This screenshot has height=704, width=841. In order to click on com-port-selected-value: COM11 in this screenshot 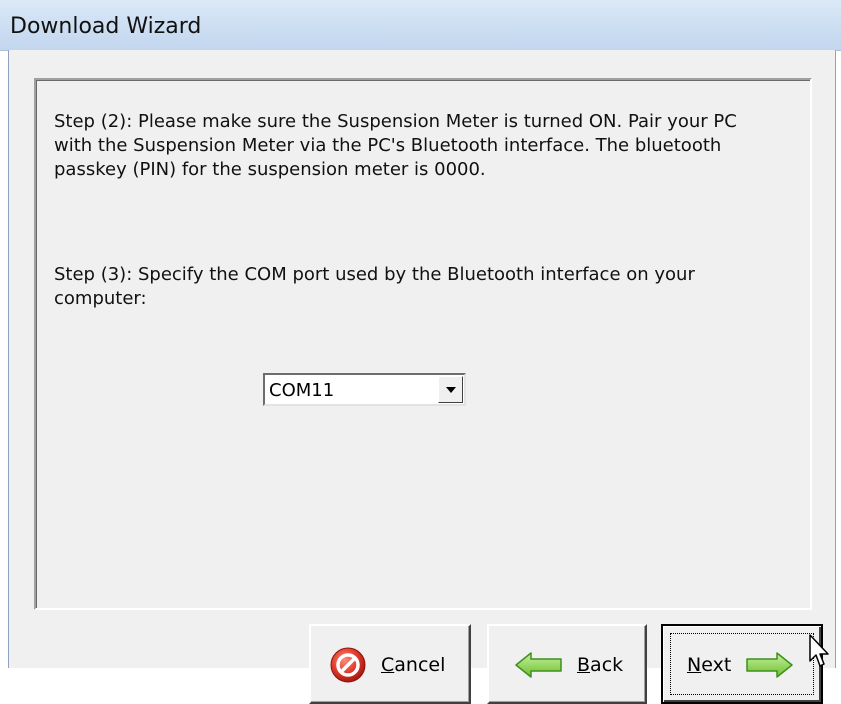, I will do `click(302, 390)`.